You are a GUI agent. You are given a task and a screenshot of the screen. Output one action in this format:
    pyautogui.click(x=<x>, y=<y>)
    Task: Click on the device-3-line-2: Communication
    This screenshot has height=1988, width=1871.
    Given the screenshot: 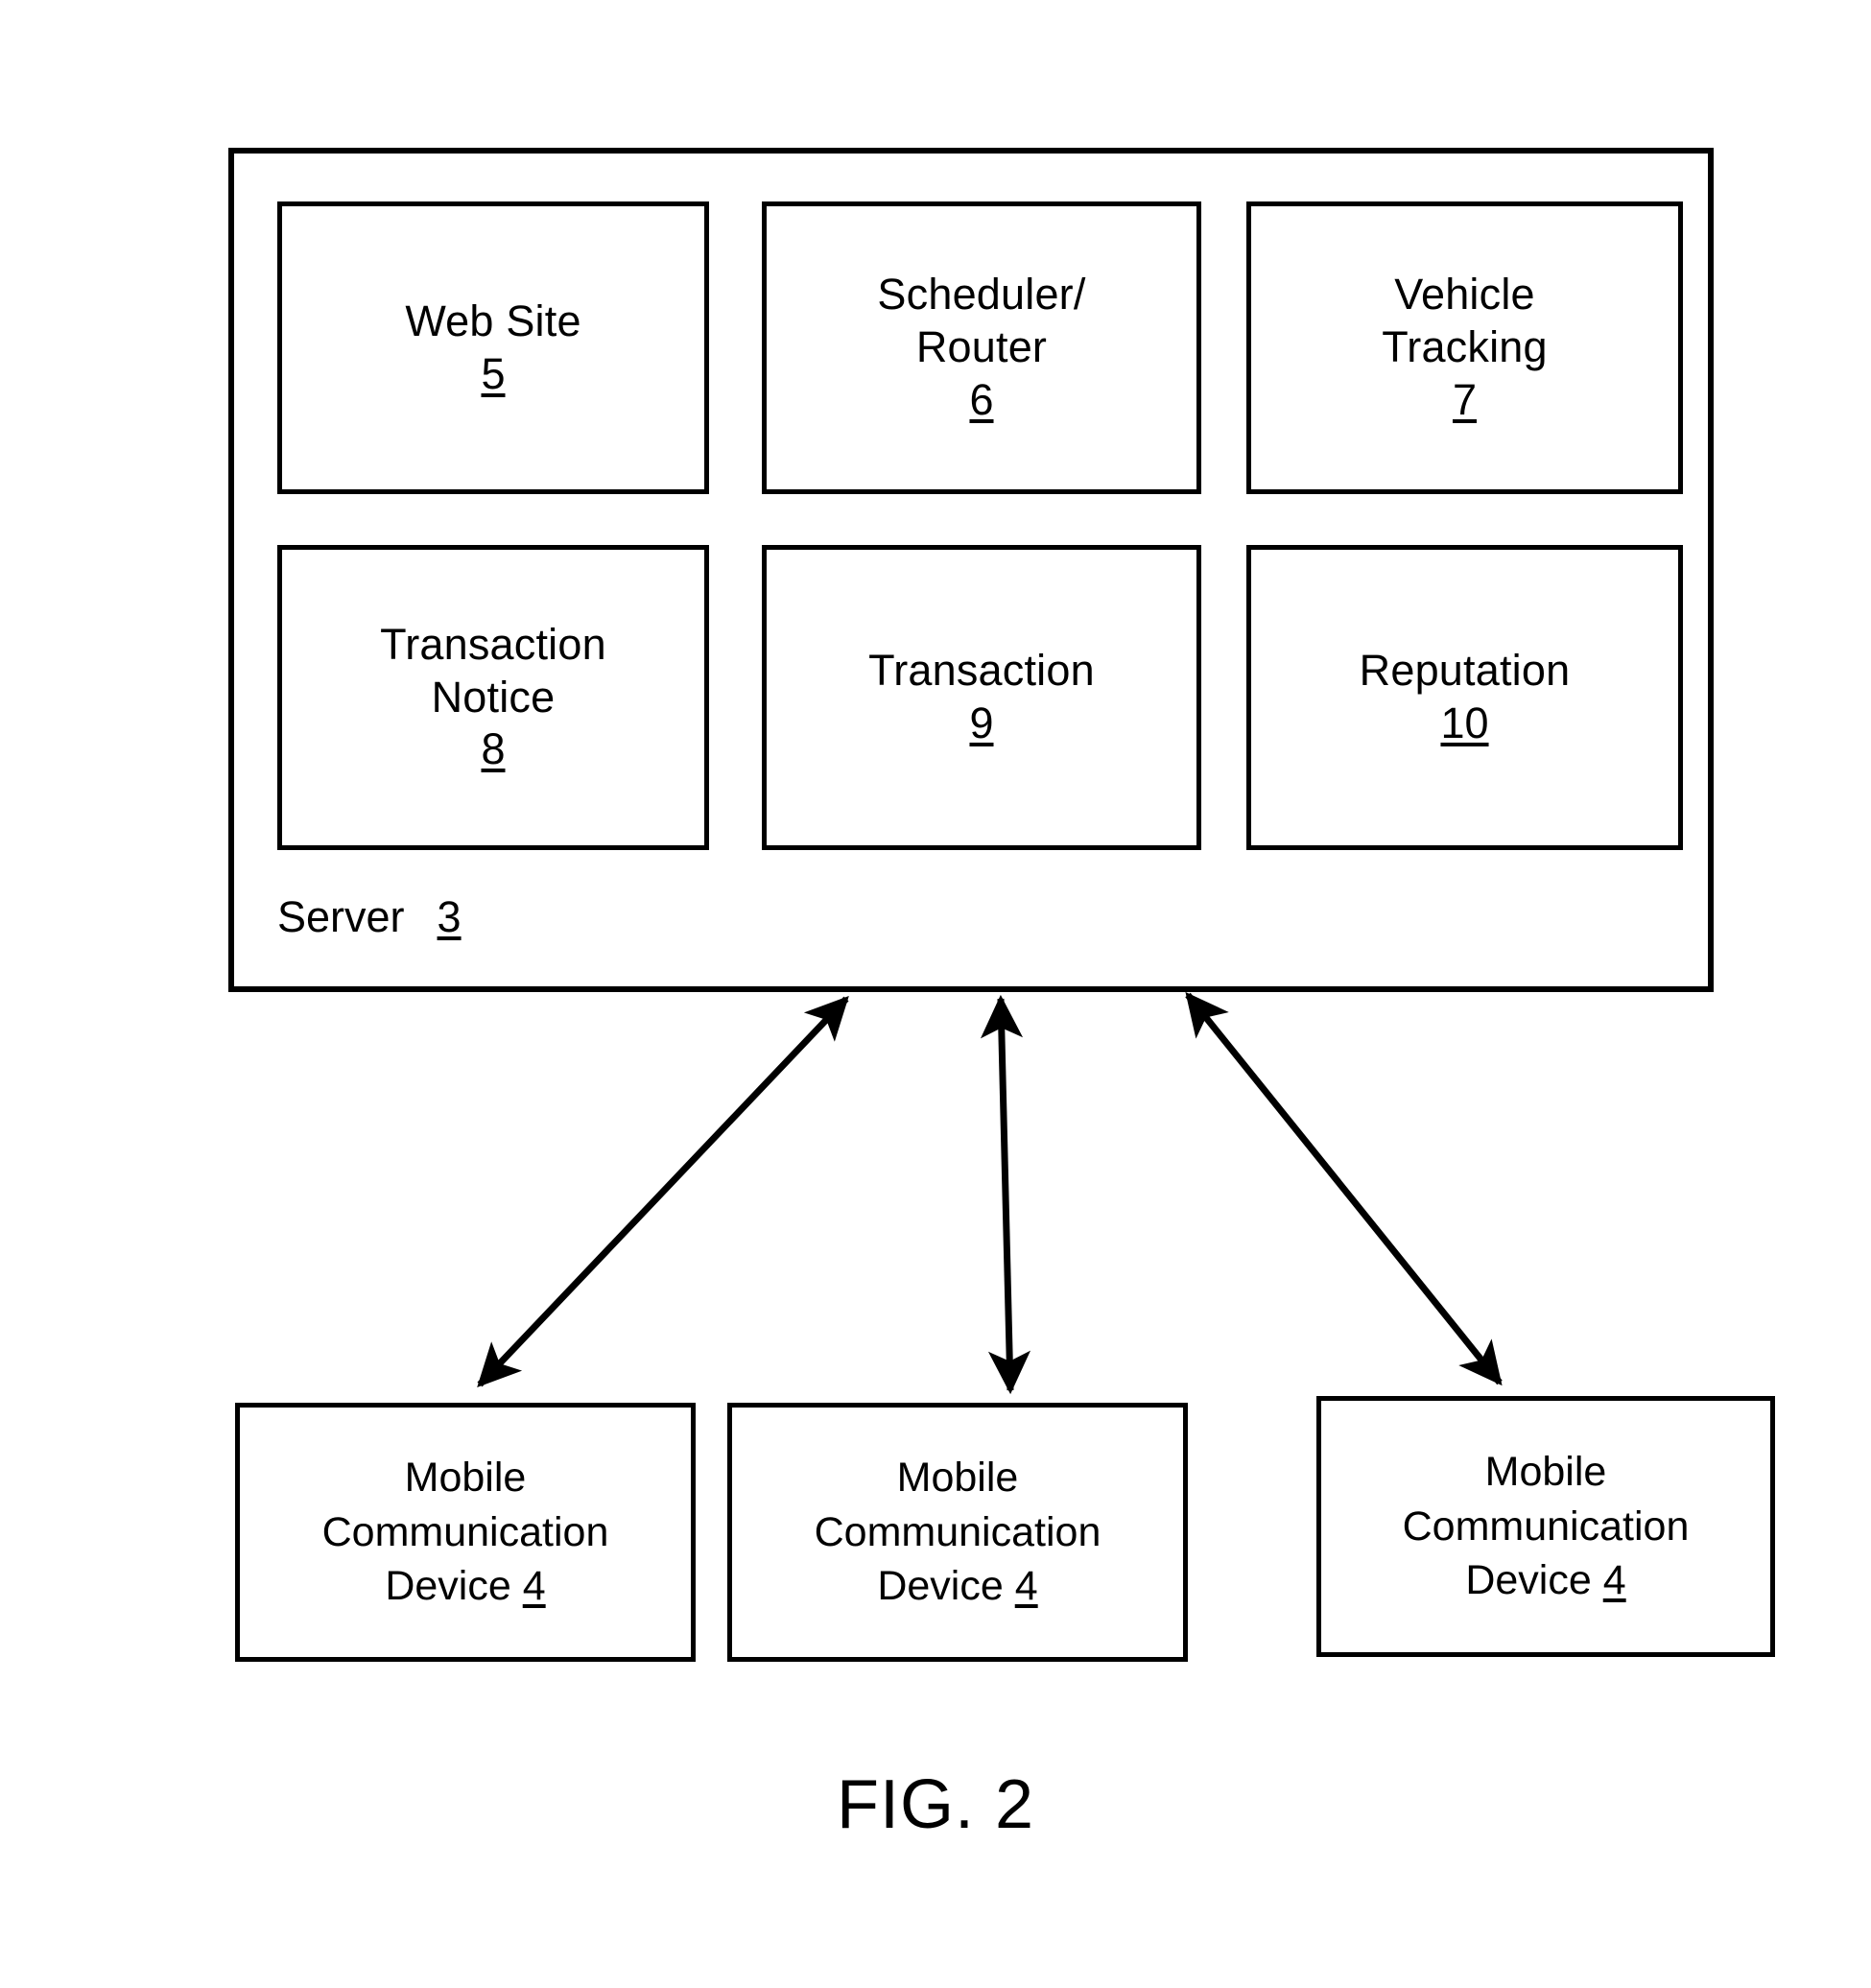 What is the action you would take?
    pyautogui.click(x=1546, y=1526)
    